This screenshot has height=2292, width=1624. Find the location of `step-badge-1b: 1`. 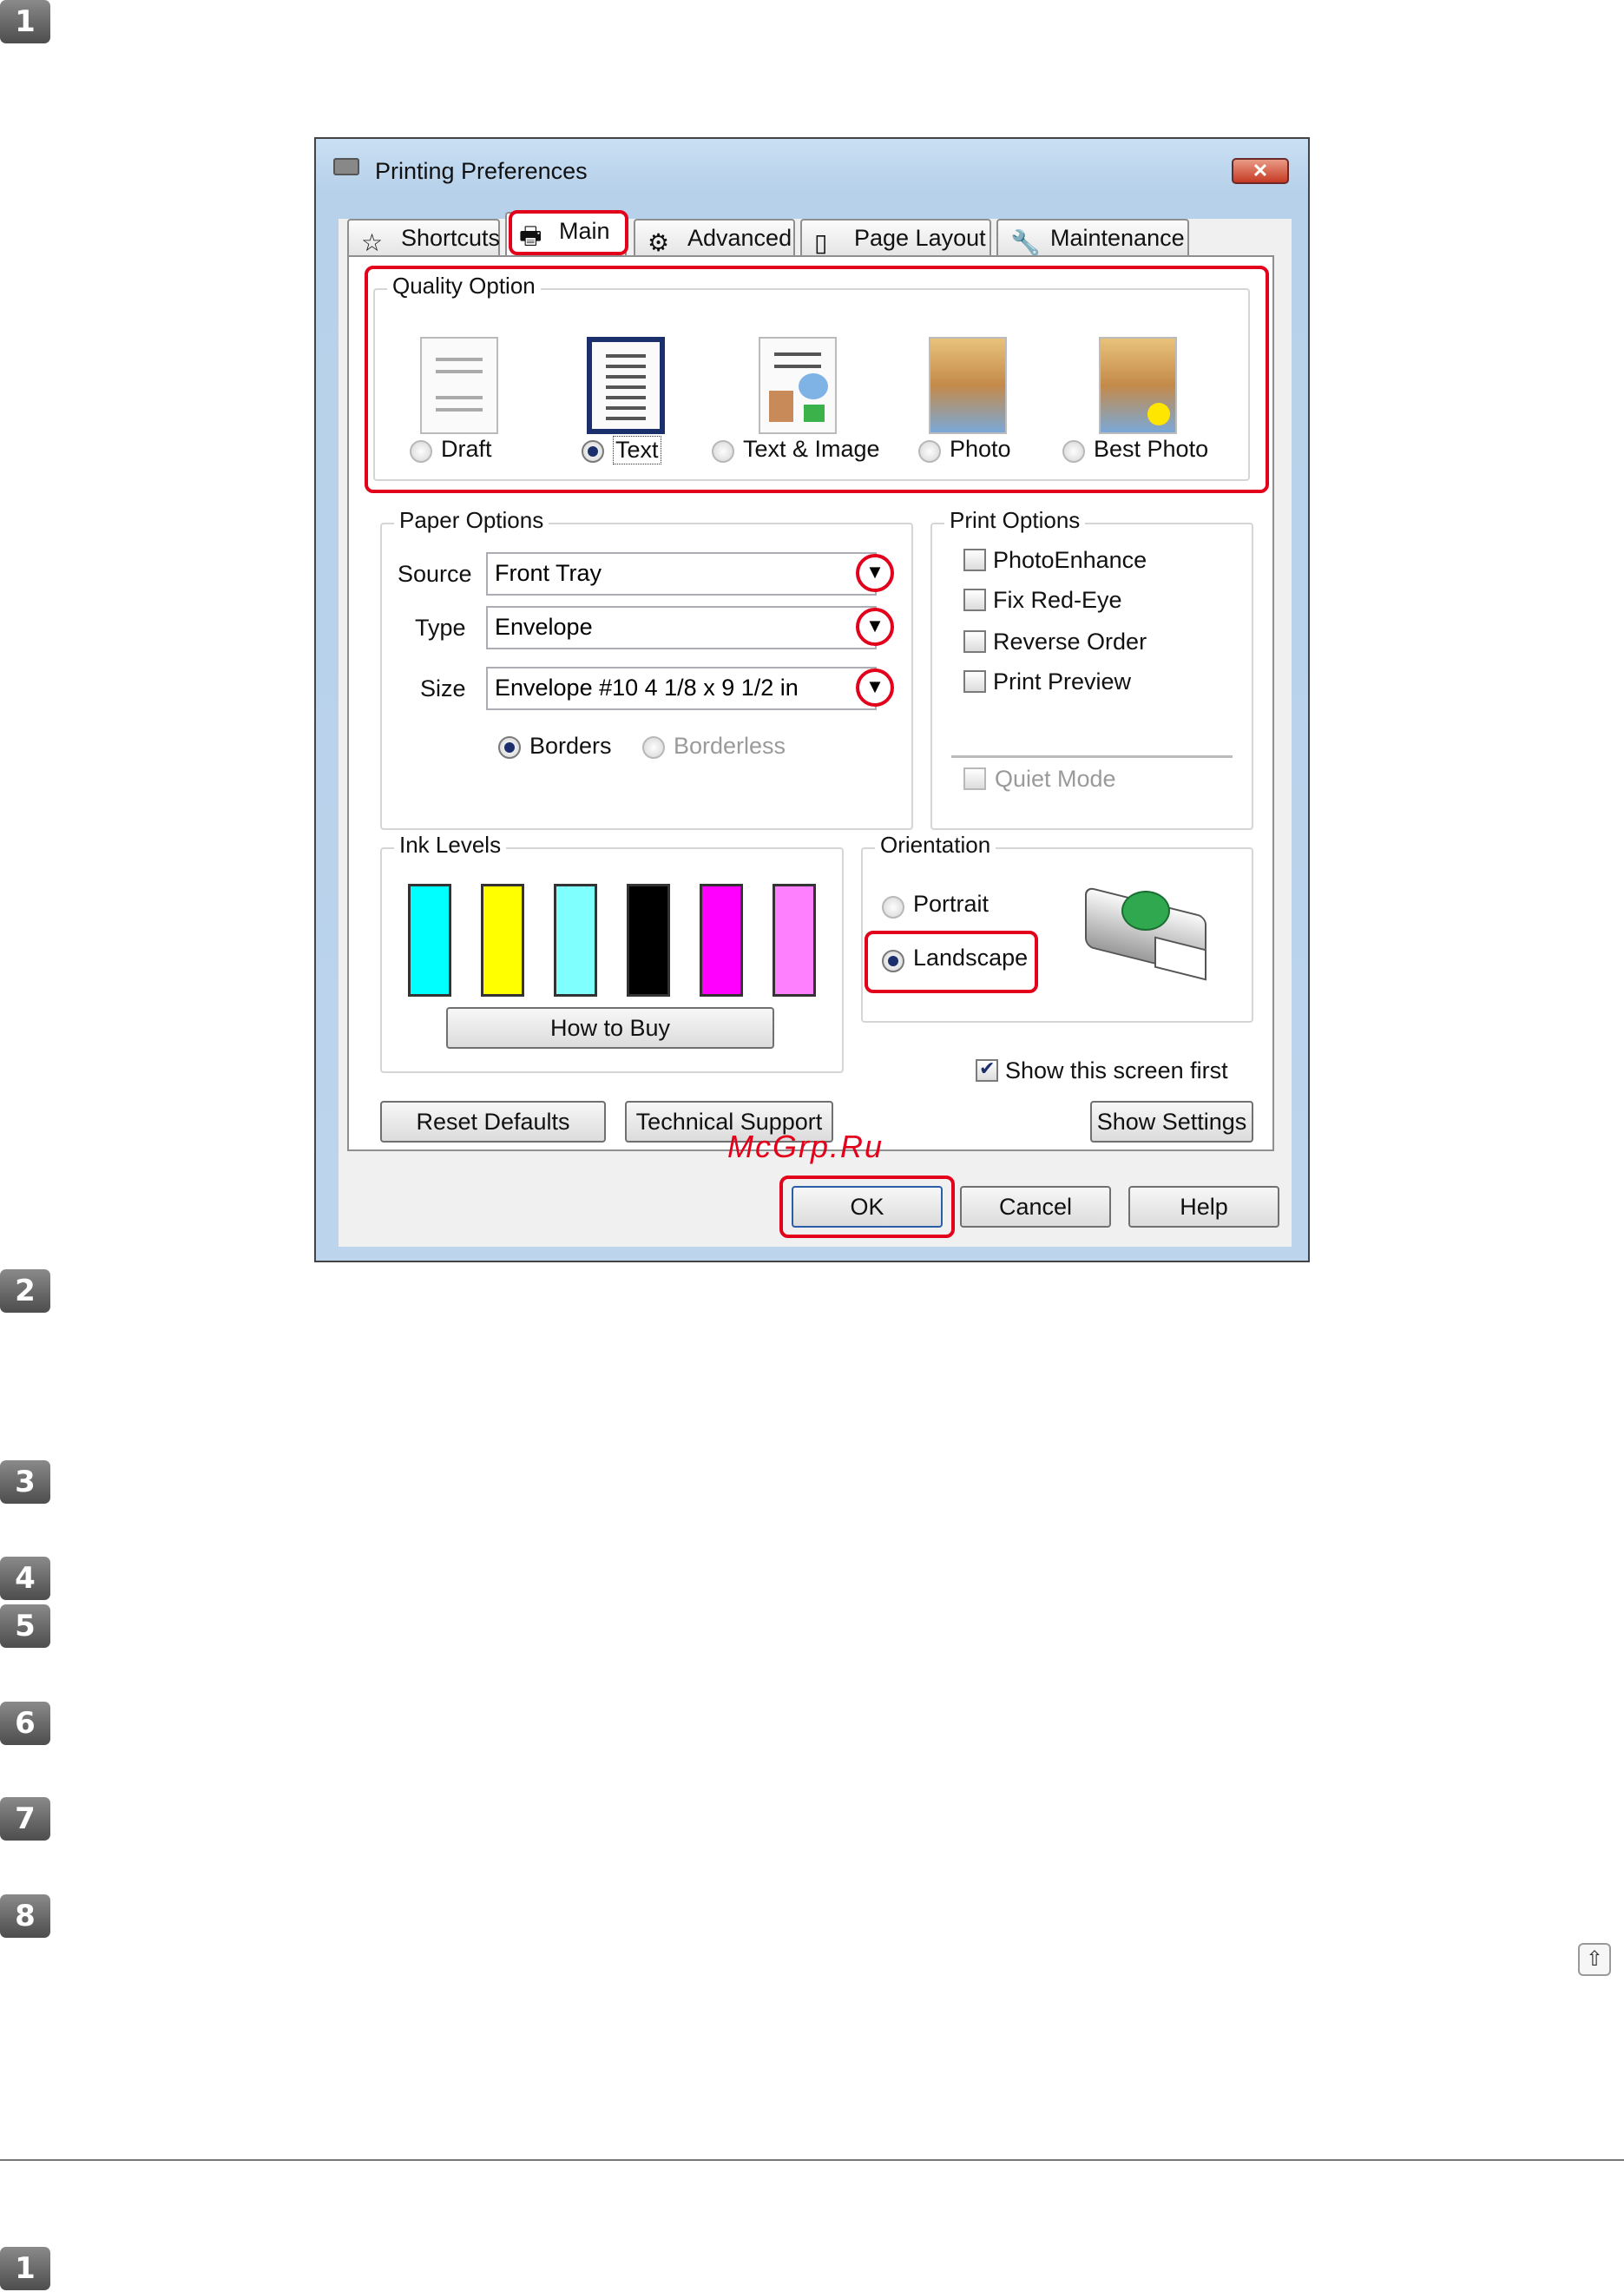

step-badge-1b: 1 is located at coordinates (25, 2268).